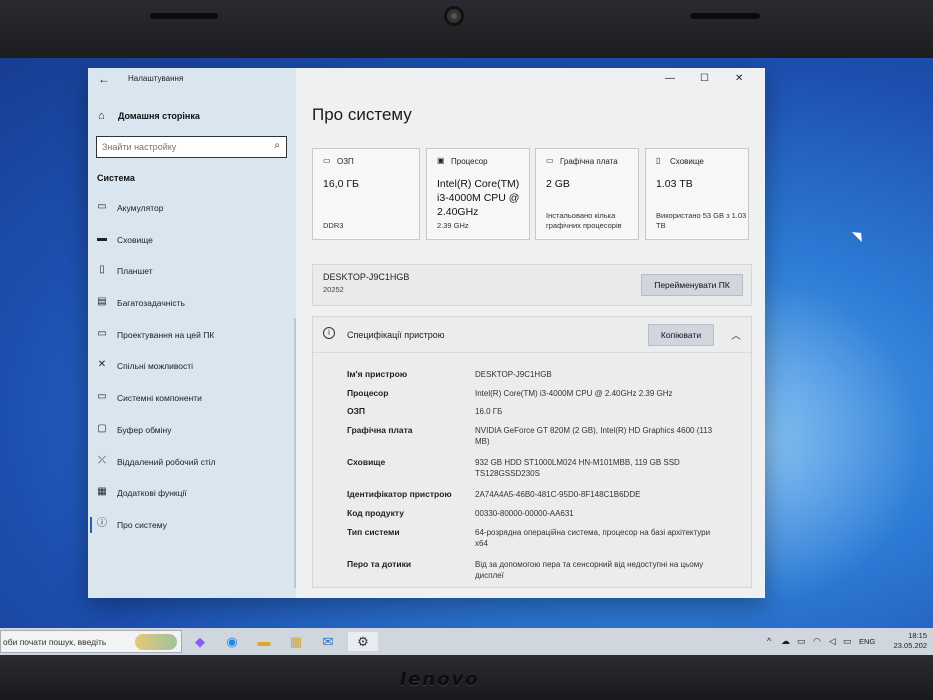 This screenshot has height=700, width=933. What do you see at coordinates (466, 29) in the screenshot?
I see `laptop-bezel-top` at bounding box center [466, 29].